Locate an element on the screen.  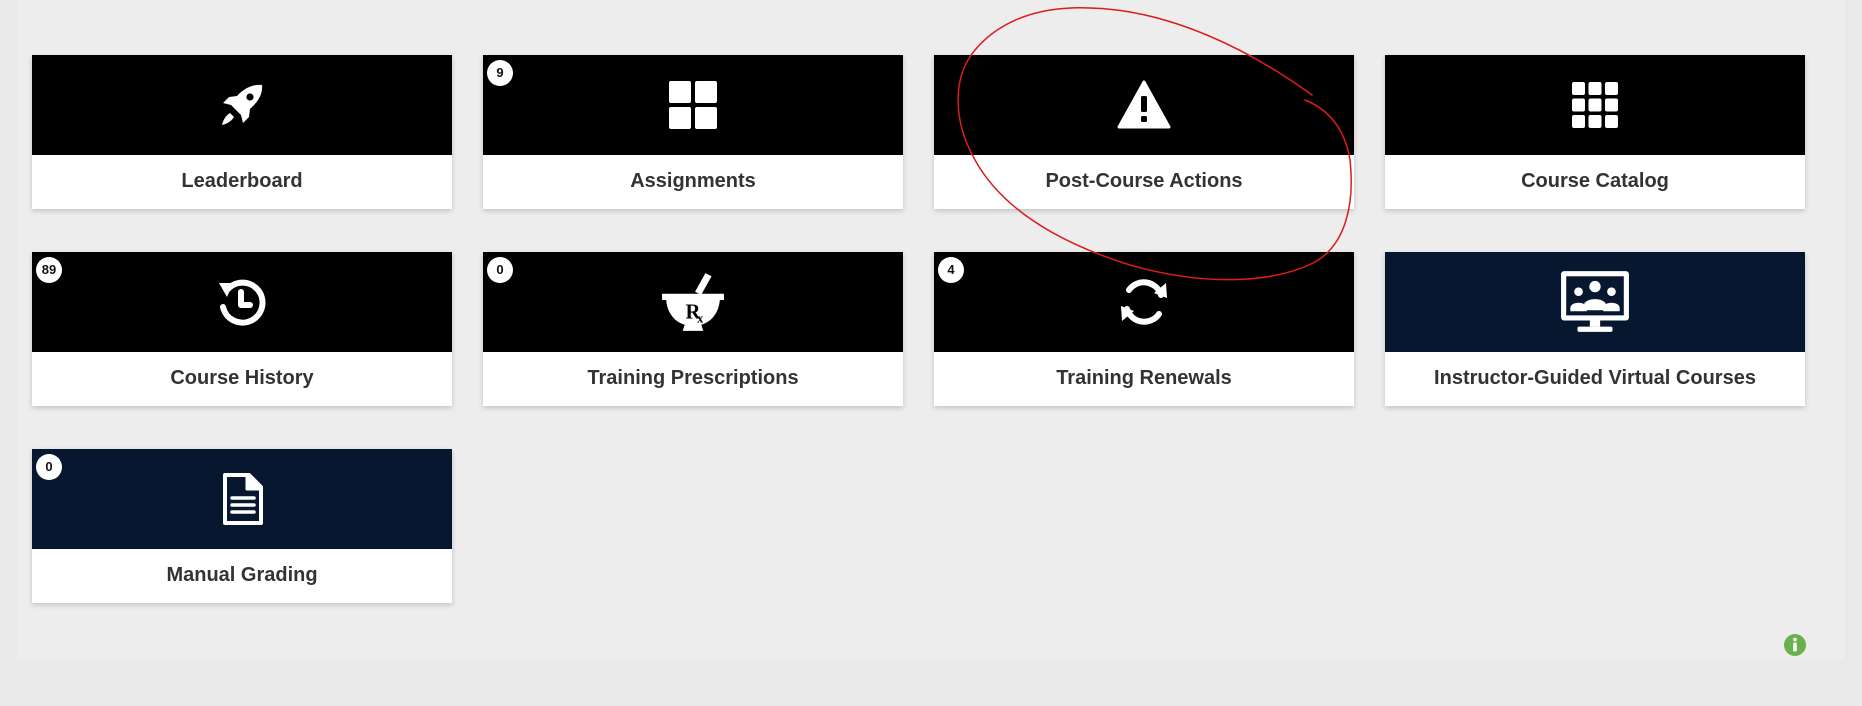
tile-header: 89 is located at coordinates (242, 302).